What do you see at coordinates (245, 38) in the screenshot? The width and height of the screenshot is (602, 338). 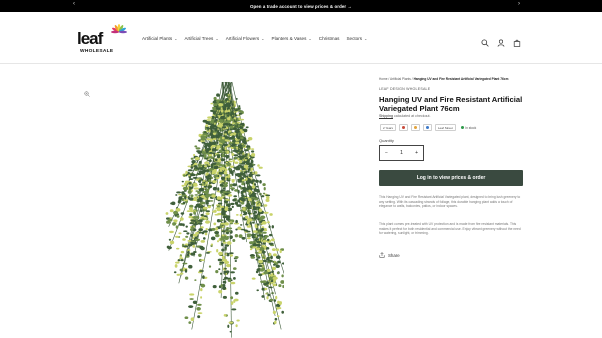 I see `nav-item-artificial-flowers: Artificial Flowers ⌄` at bounding box center [245, 38].